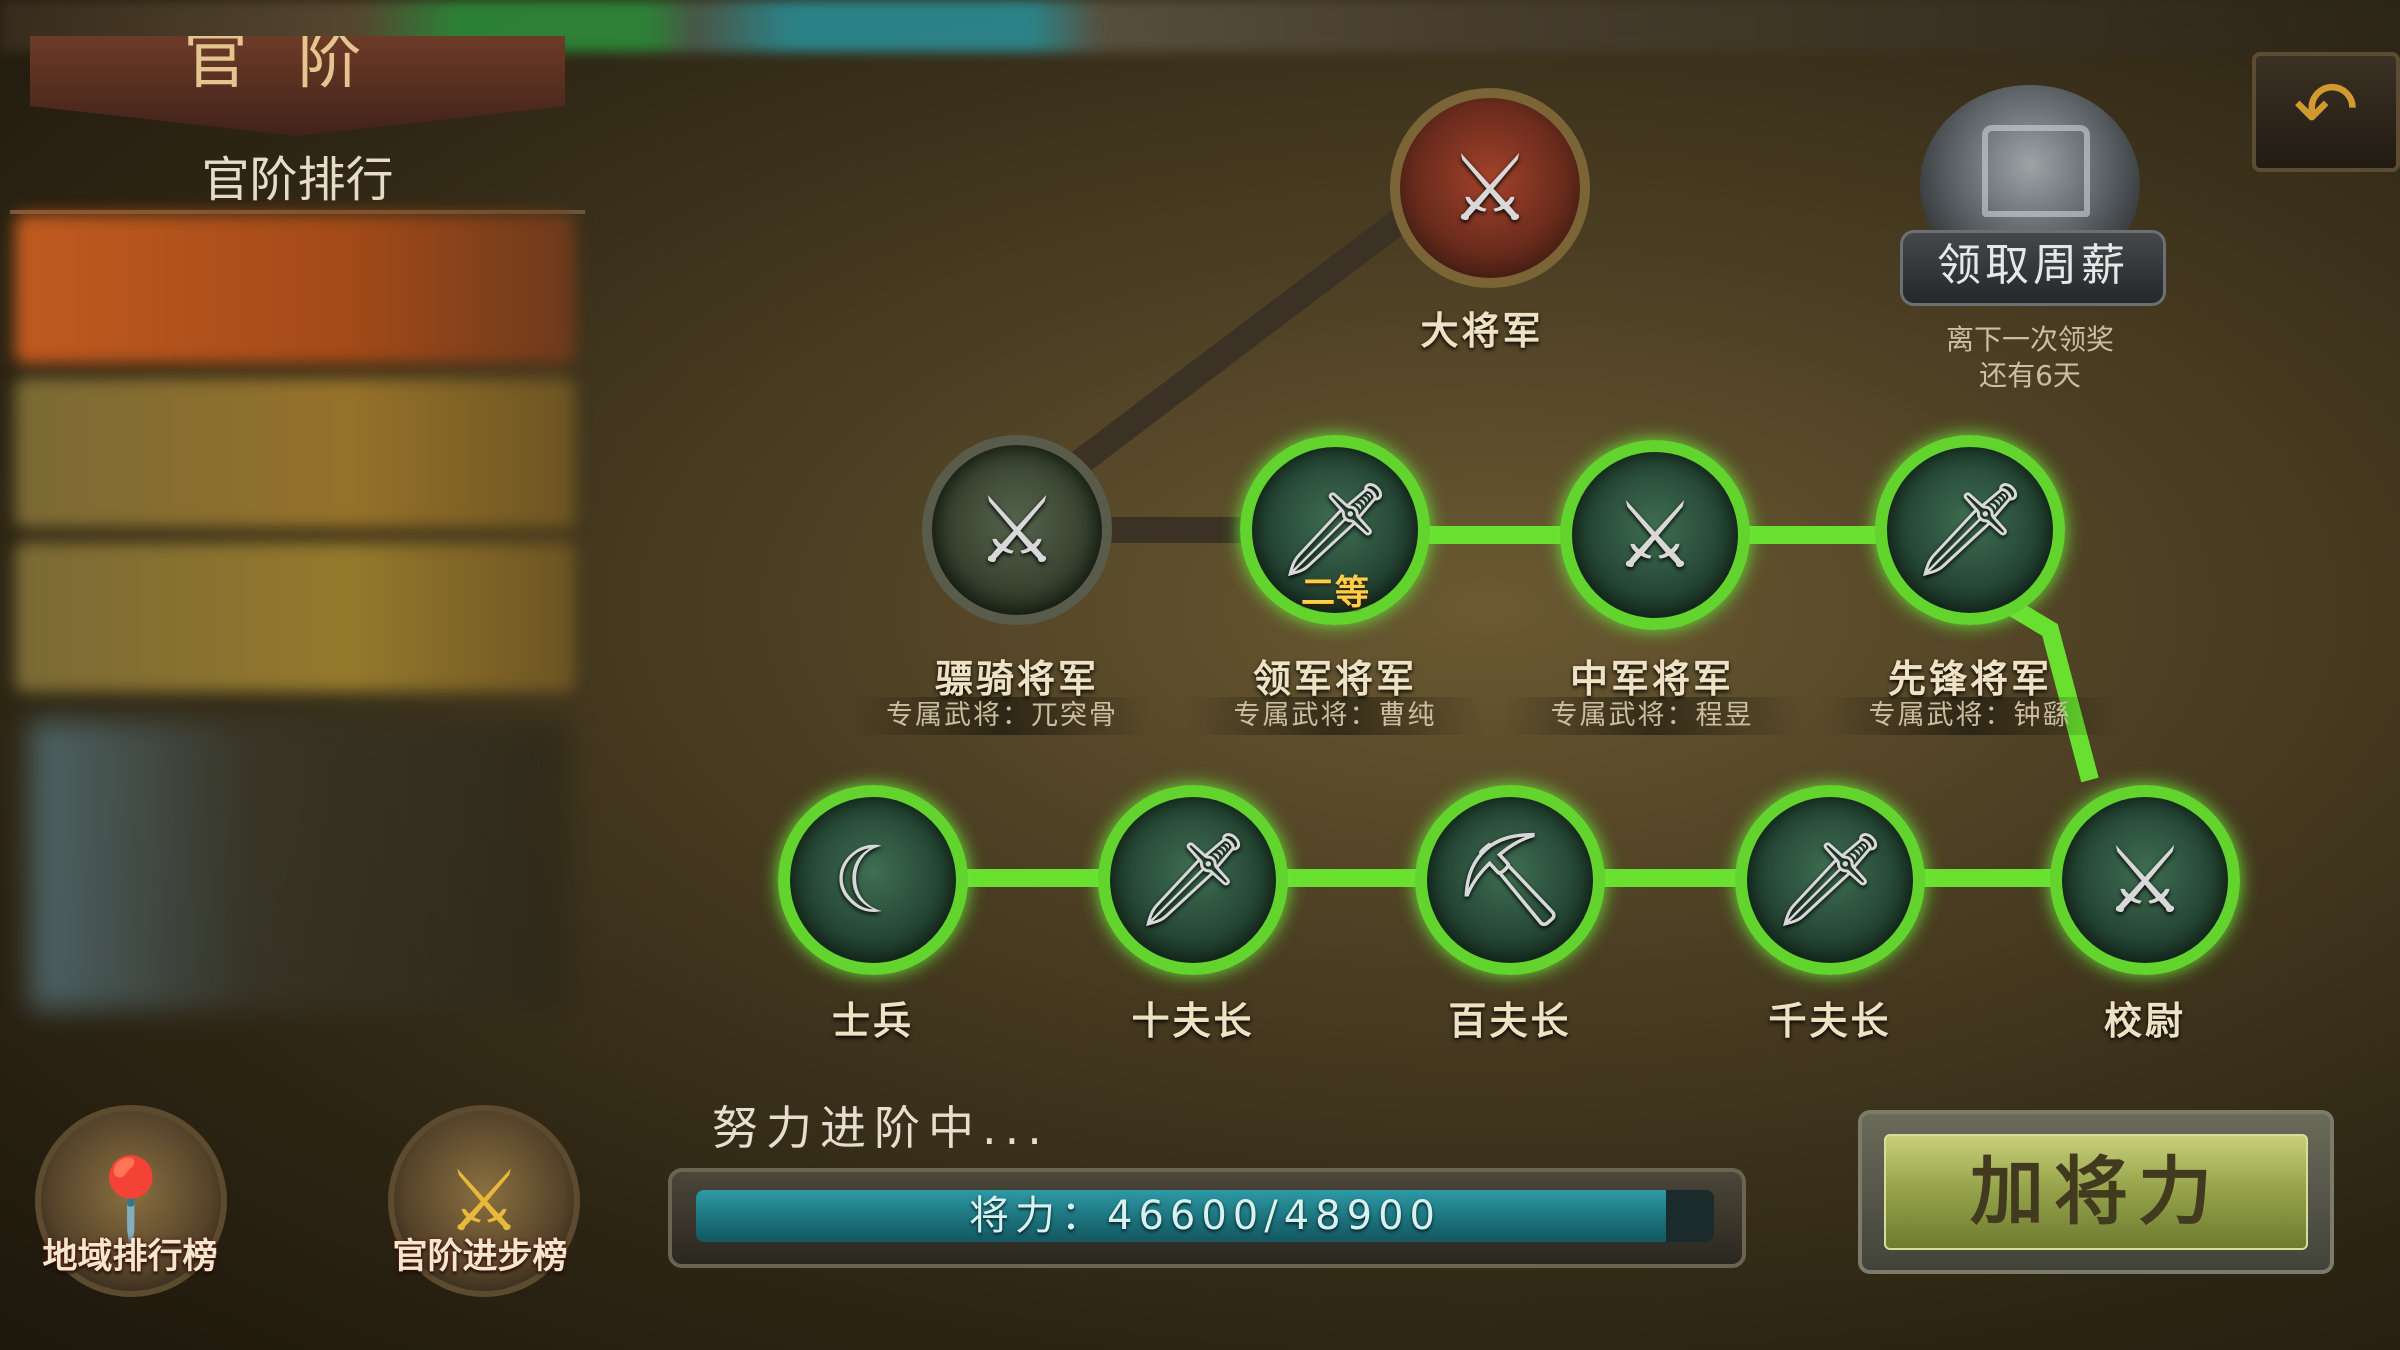 Image resolution: width=2400 pixels, height=1350 pixels. What do you see at coordinates (1335, 716) in the screenshot?
I see `exclusive-general-leading: 专属武将：曹纯` at bounding box center [1335, 716].